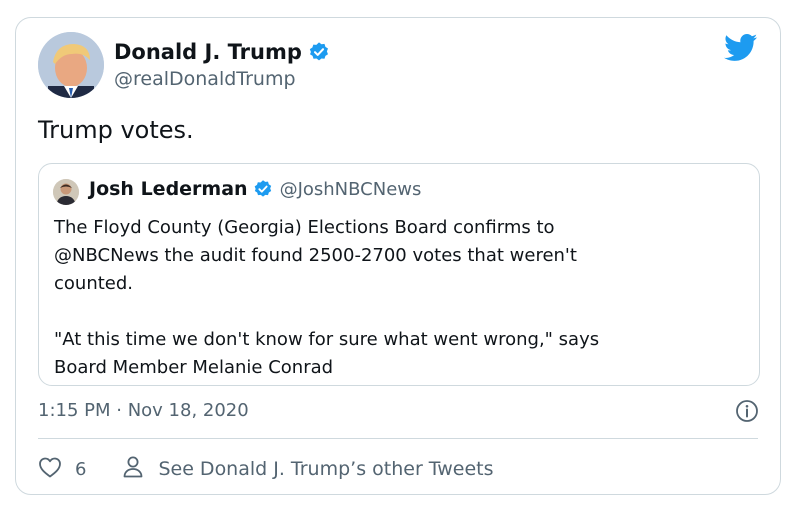 This screenshot has width=799, height=520. What do you see at coordinates (350, 189) in the screenshot?
I see `quoted-author-handle: @JoshNBCNews` at bounding box center [350, 189].